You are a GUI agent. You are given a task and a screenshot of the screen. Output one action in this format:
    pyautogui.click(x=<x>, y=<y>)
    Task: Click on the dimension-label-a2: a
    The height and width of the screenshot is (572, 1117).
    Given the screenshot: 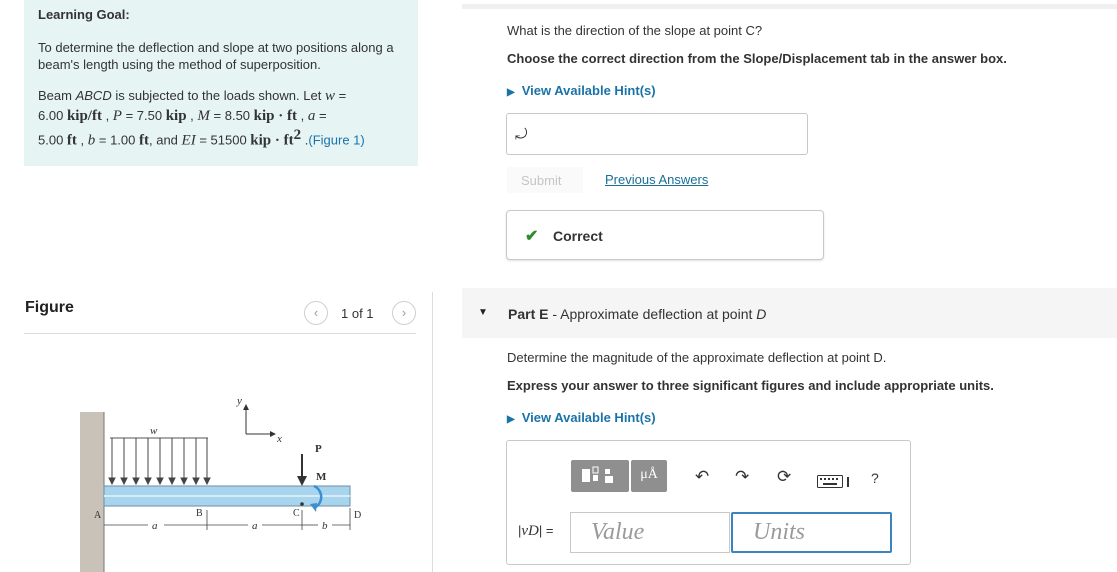 What is the action you would take?
    pyautogui.click(x=255, y=526)
    